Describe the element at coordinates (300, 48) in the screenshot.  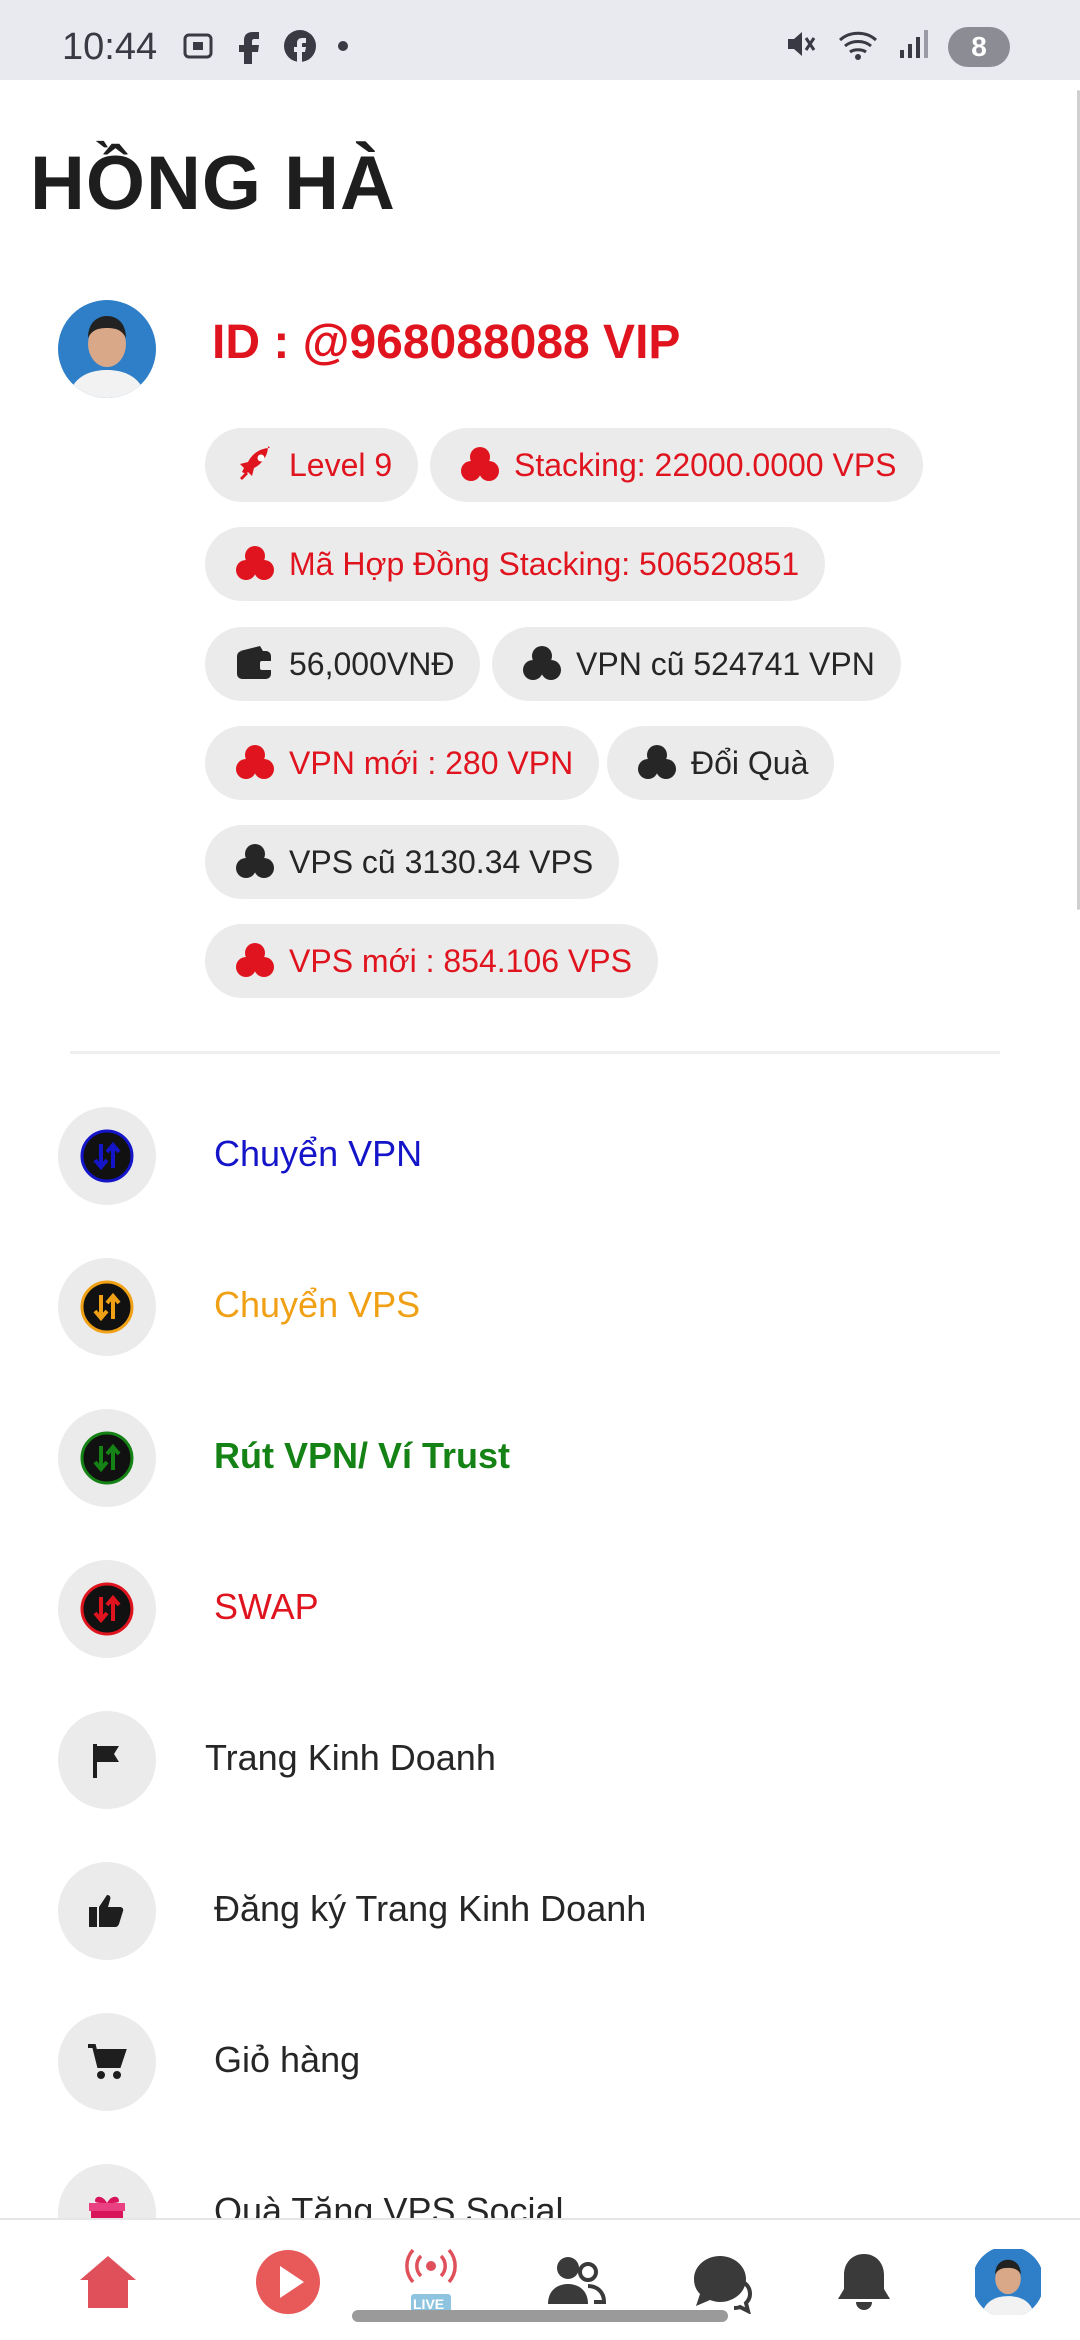
I see `facebook-circle-icon` at that location.